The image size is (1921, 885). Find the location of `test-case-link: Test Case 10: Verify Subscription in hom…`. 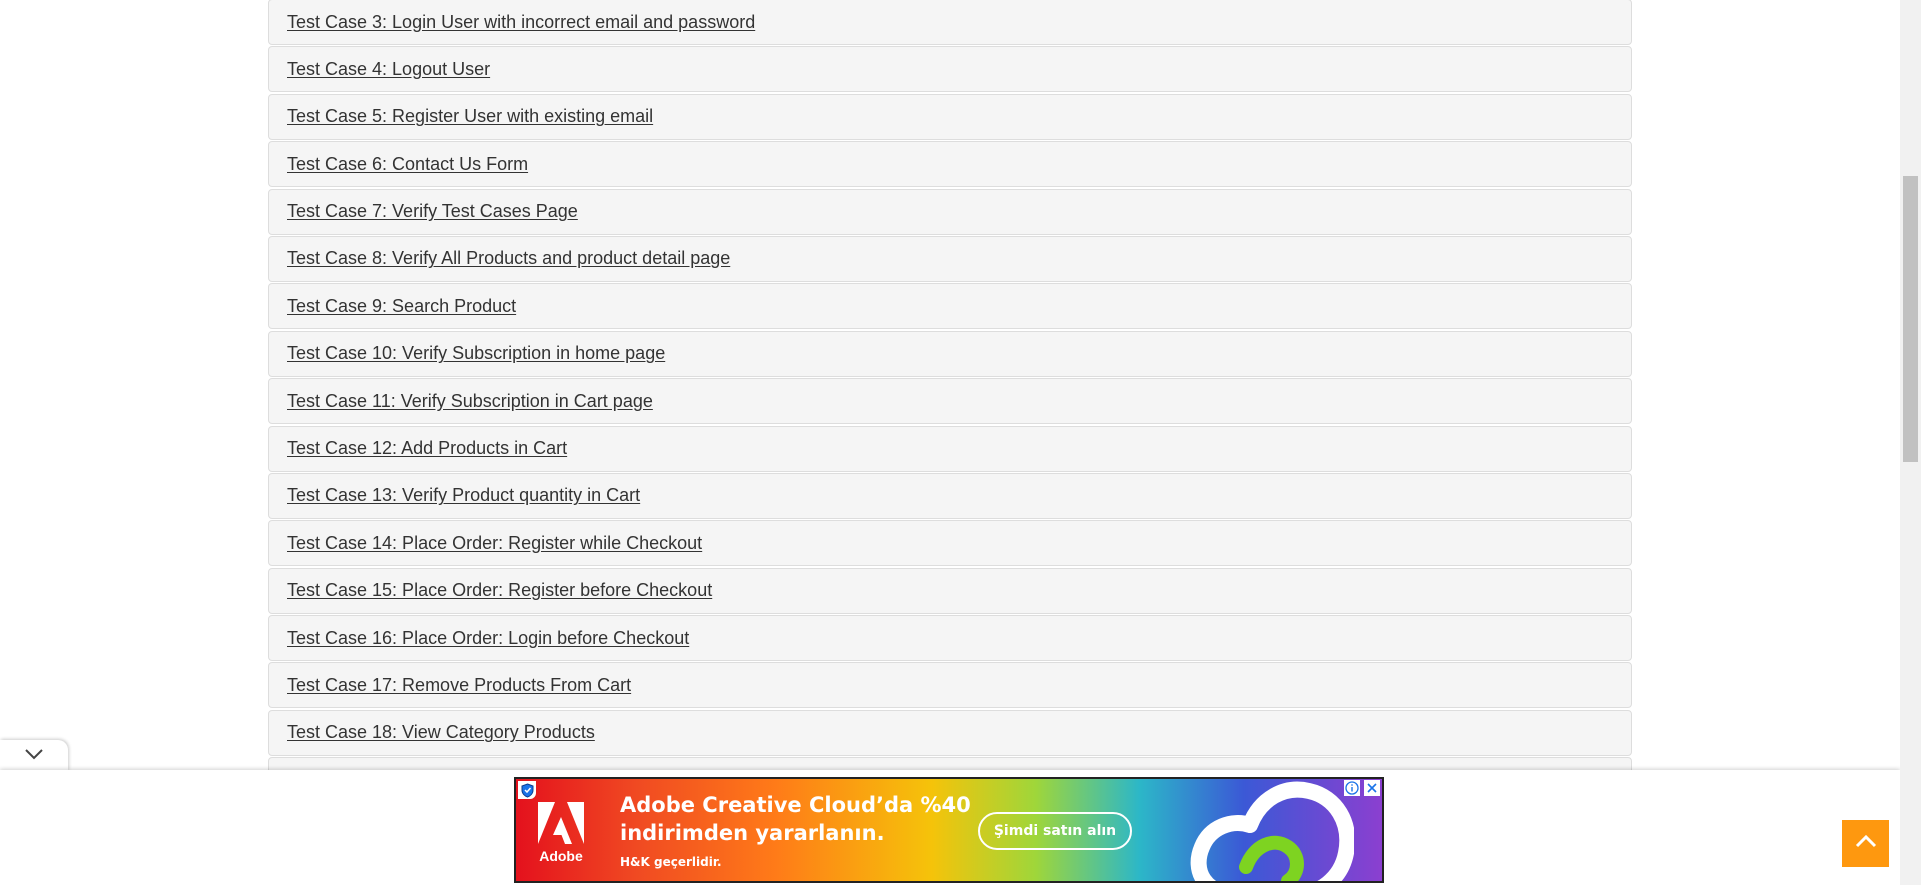

test-case-link: Test Case 10: Verify Subscription in hom… is located at coordinates (476, 353).